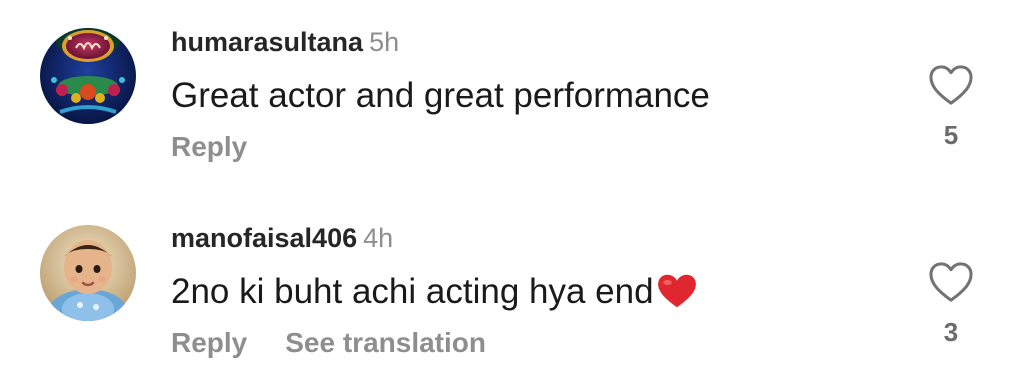 The width and height of the screenshot is (1024, 384). Describe the element at coordinates (384, 42) in the screenshot. I see `timestamp: 5h` at that location.